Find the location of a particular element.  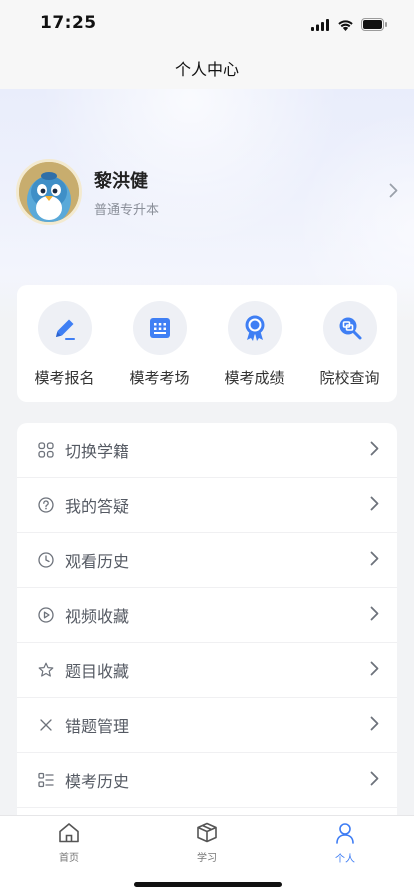

profile-subtitle: 普通专升本 is located at coordinates (127, 210).